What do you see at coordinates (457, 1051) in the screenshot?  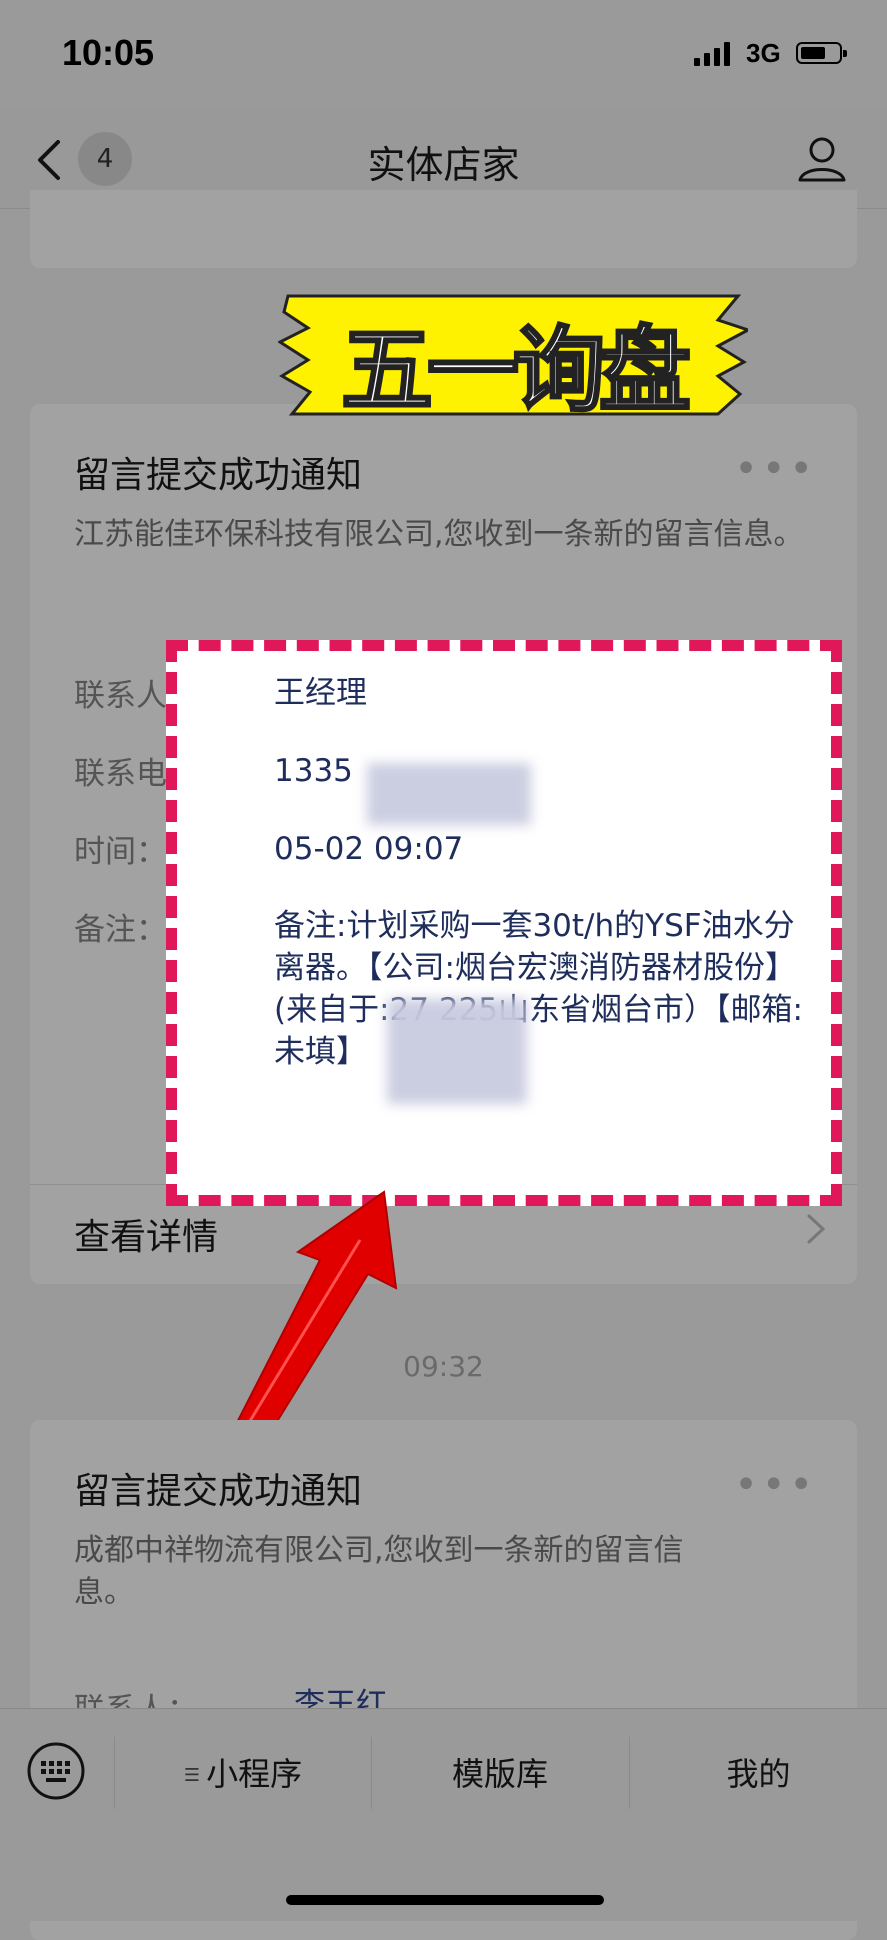 I see `remark-blur-mask` at bounding box center [457, 1051].